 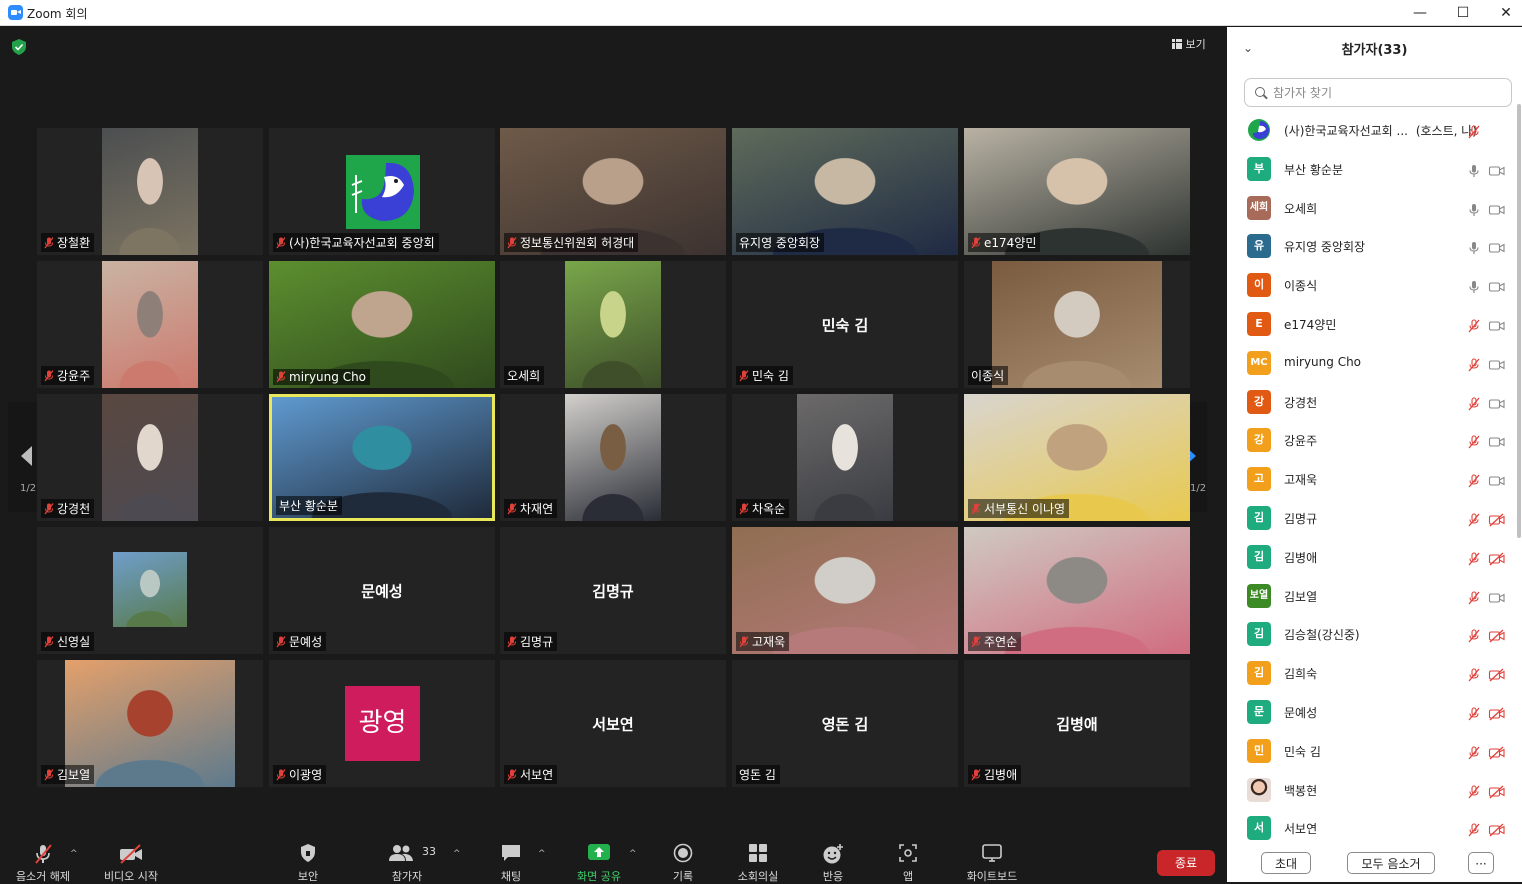 What do you see at coordinates (382, 324) in the screenshot?
I see `video-tile: miryung Cho` at bounding box center [382, 324].